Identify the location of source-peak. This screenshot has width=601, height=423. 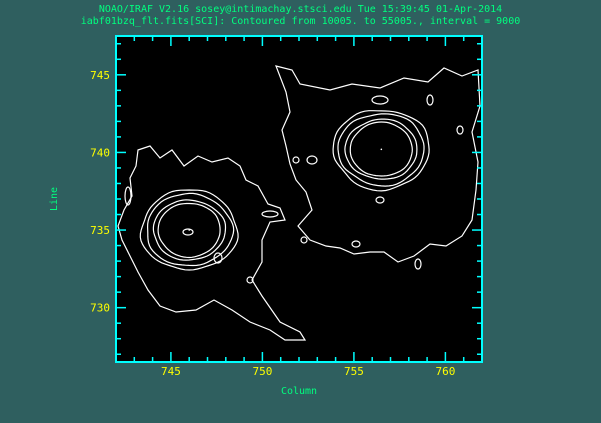
(381, 149).